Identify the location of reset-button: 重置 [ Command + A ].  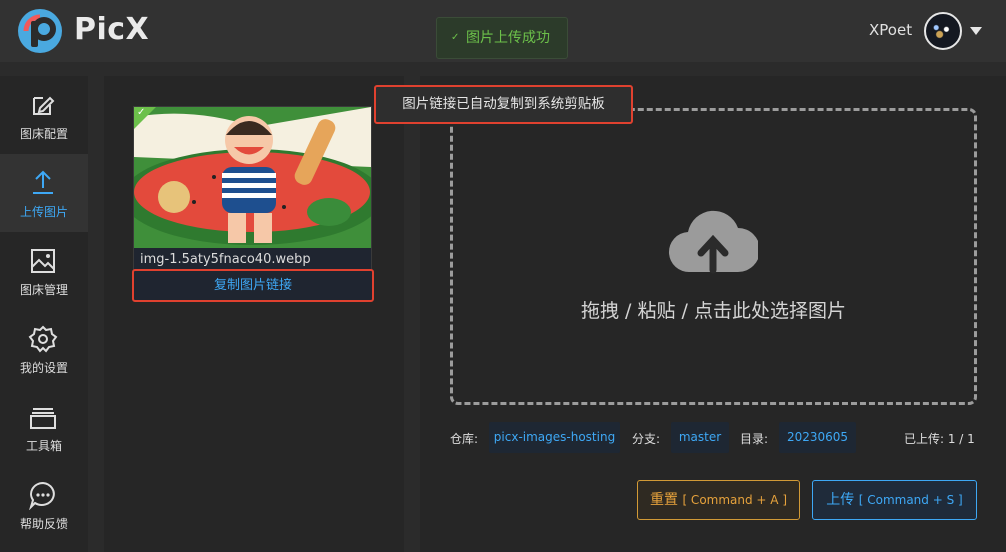
(718, 500).